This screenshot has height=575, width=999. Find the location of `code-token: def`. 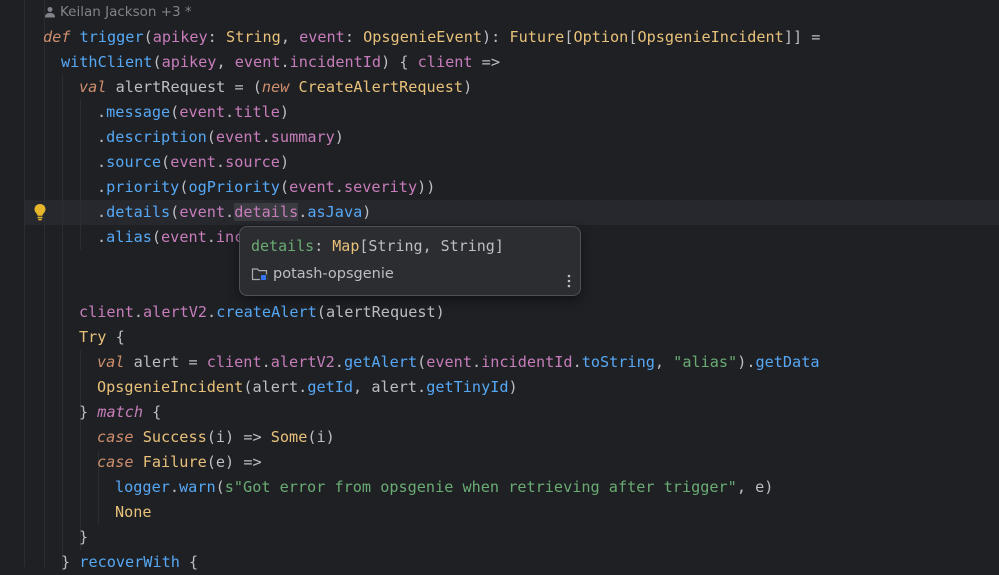

code-token: def is located at coordinates (57, 37).